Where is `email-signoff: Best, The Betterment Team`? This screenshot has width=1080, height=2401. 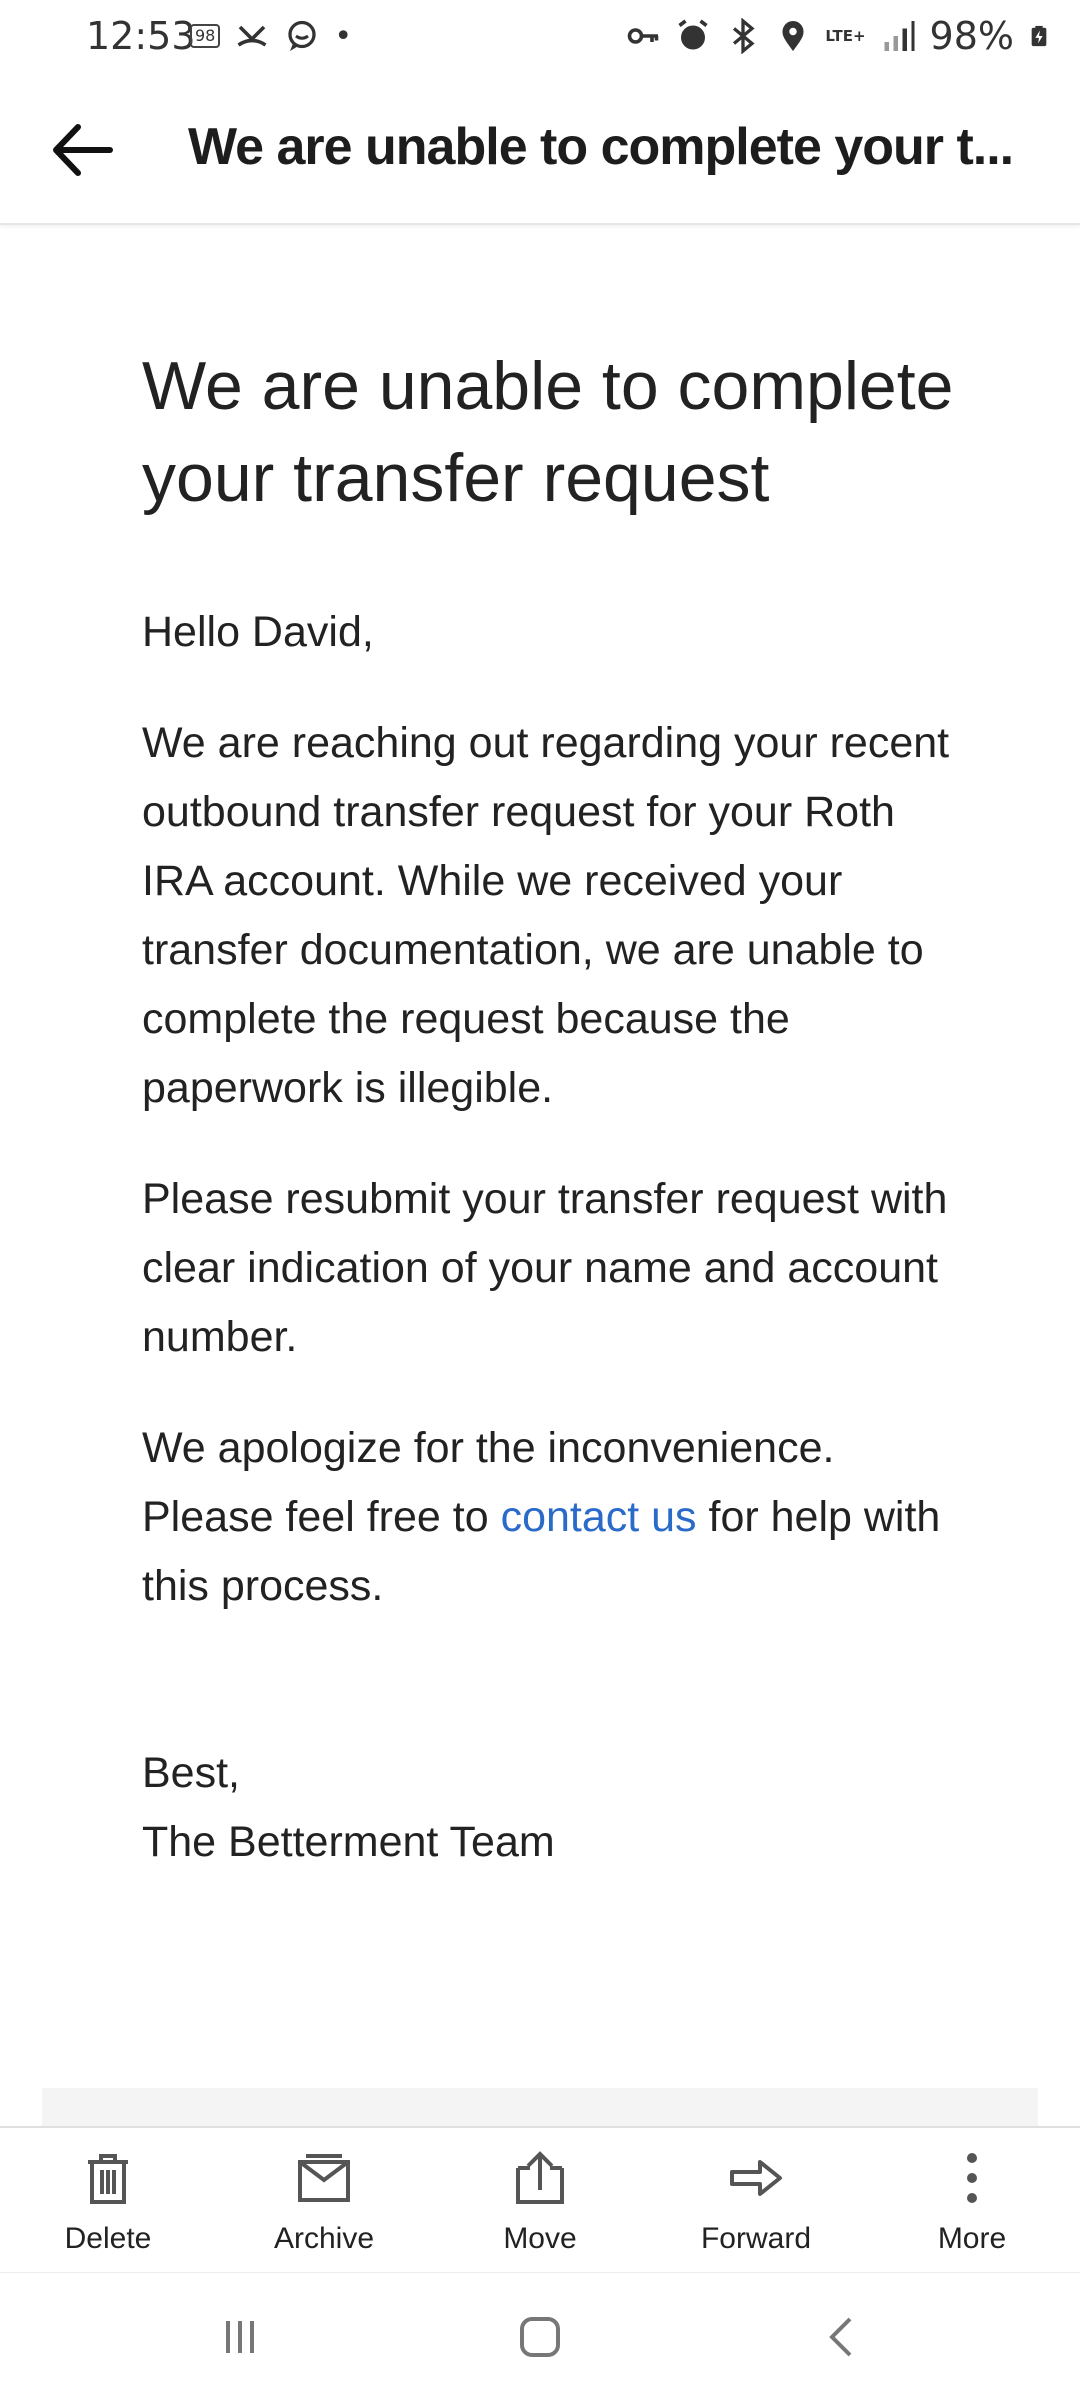
email-signoff: Best, The Betterment Team is located at coordinates (348, 1807).